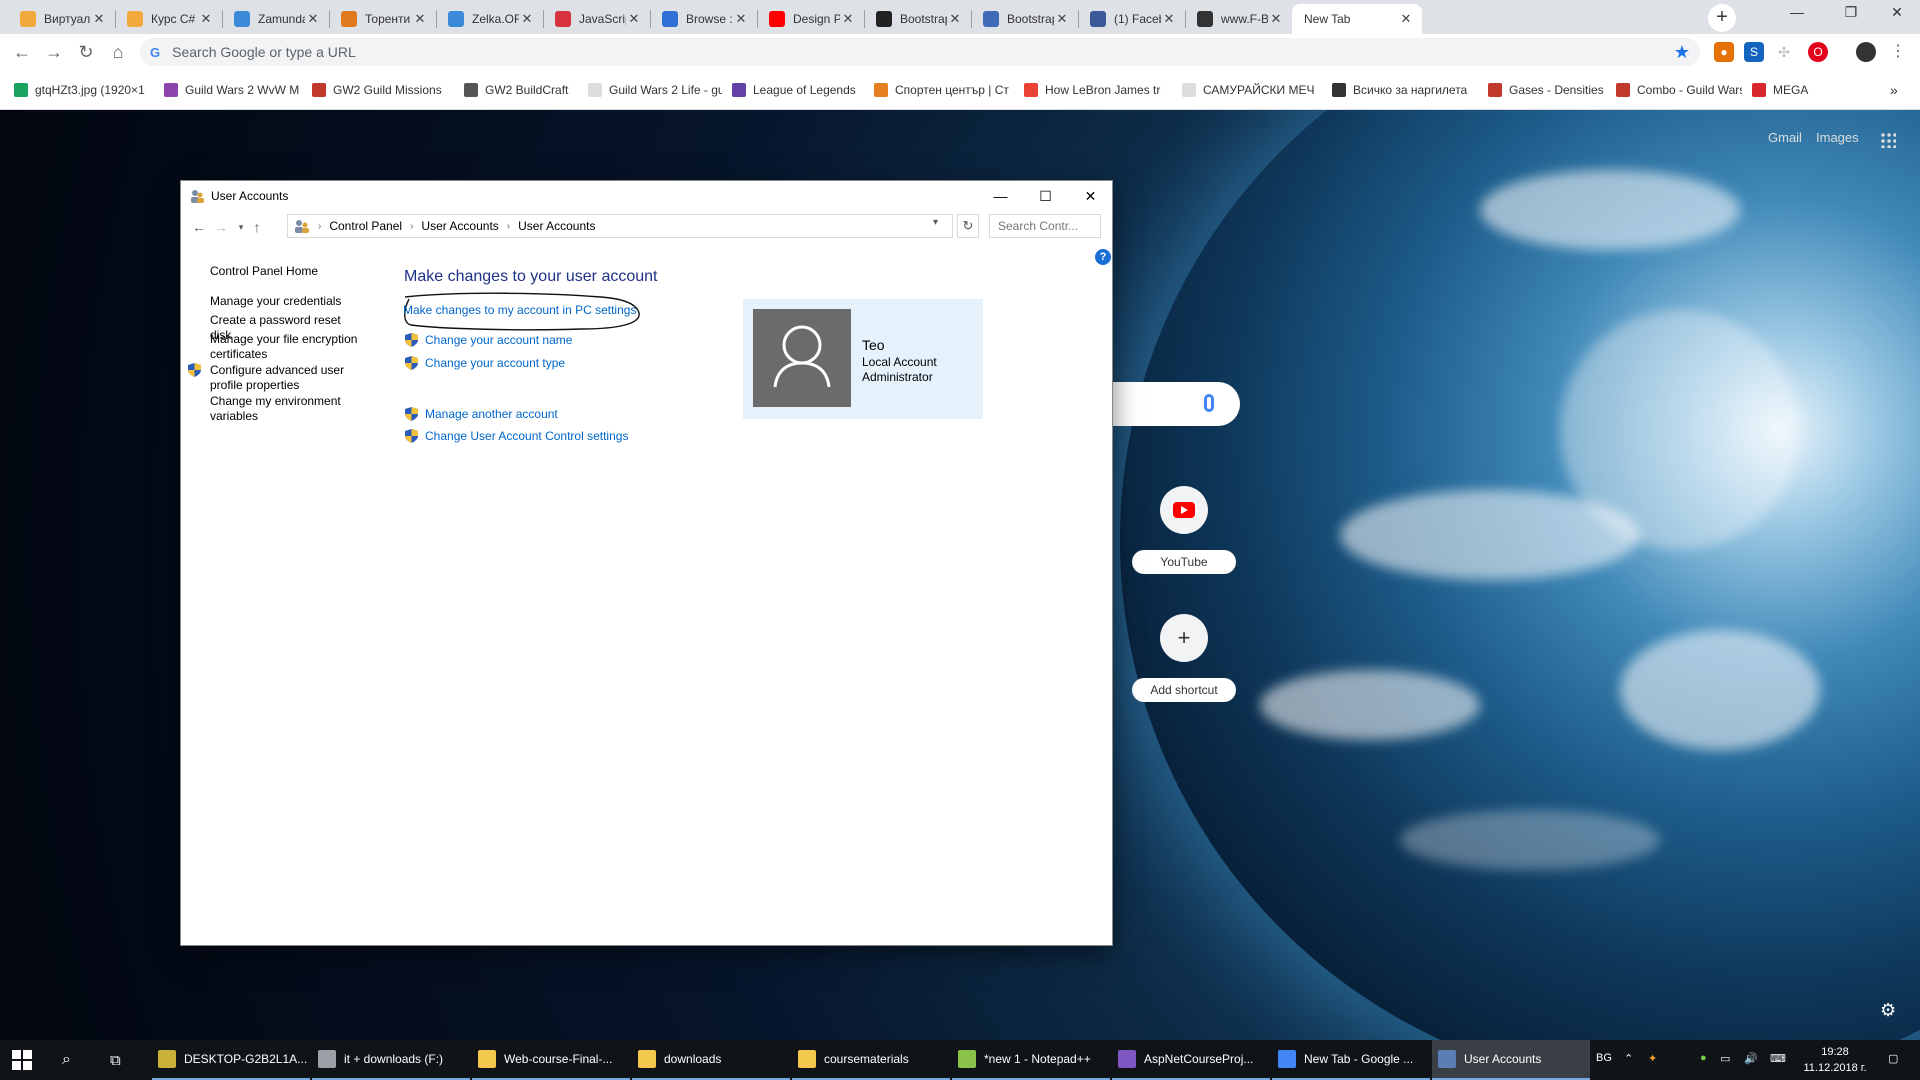 The height and width of the screenshot is (1080, 1920). Describe the element at coordinates (459, 226) in the screenshot. I see `breadcrumb-user-accounts: User Accounts` at that location.